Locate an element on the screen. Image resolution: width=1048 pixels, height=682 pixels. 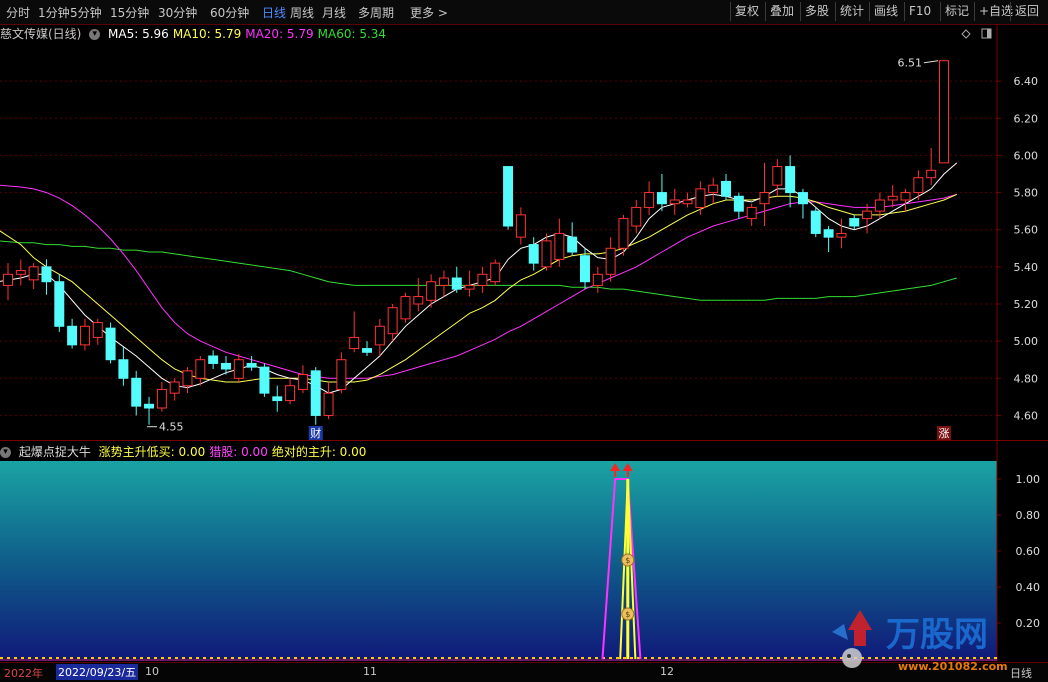
period-tab-4: 30分钟 is located at coordinates (177, 12).